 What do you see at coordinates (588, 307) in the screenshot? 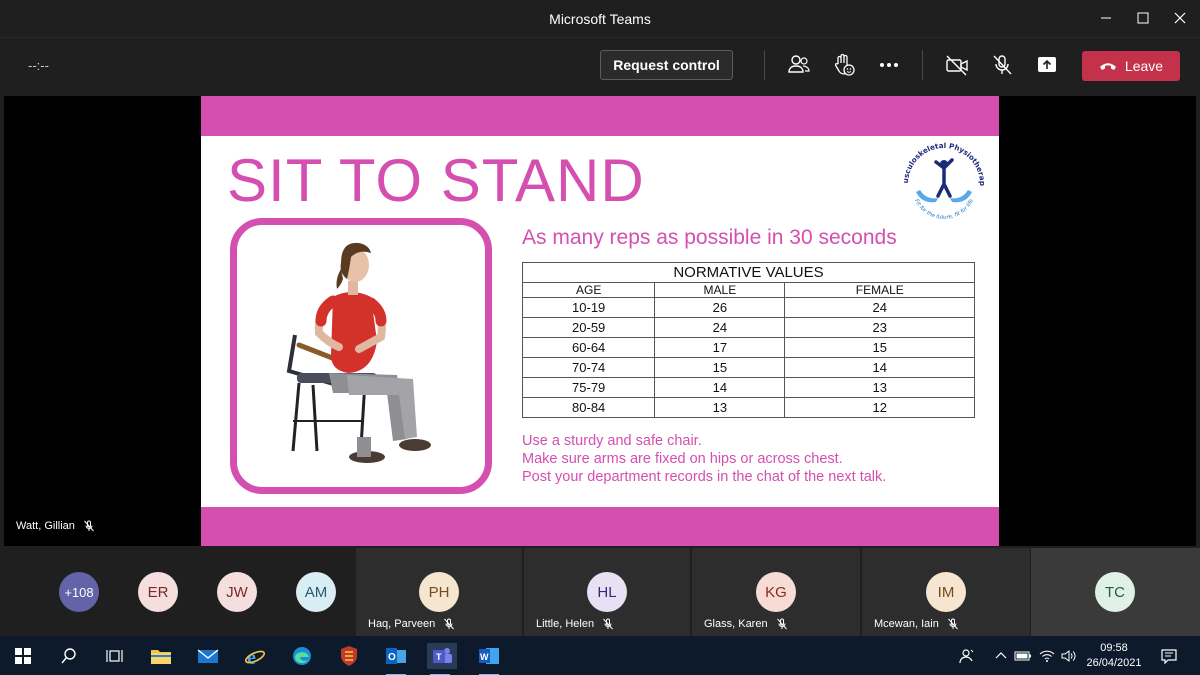
I see `cell-age: 10-19` at bounding box center [588, 307].